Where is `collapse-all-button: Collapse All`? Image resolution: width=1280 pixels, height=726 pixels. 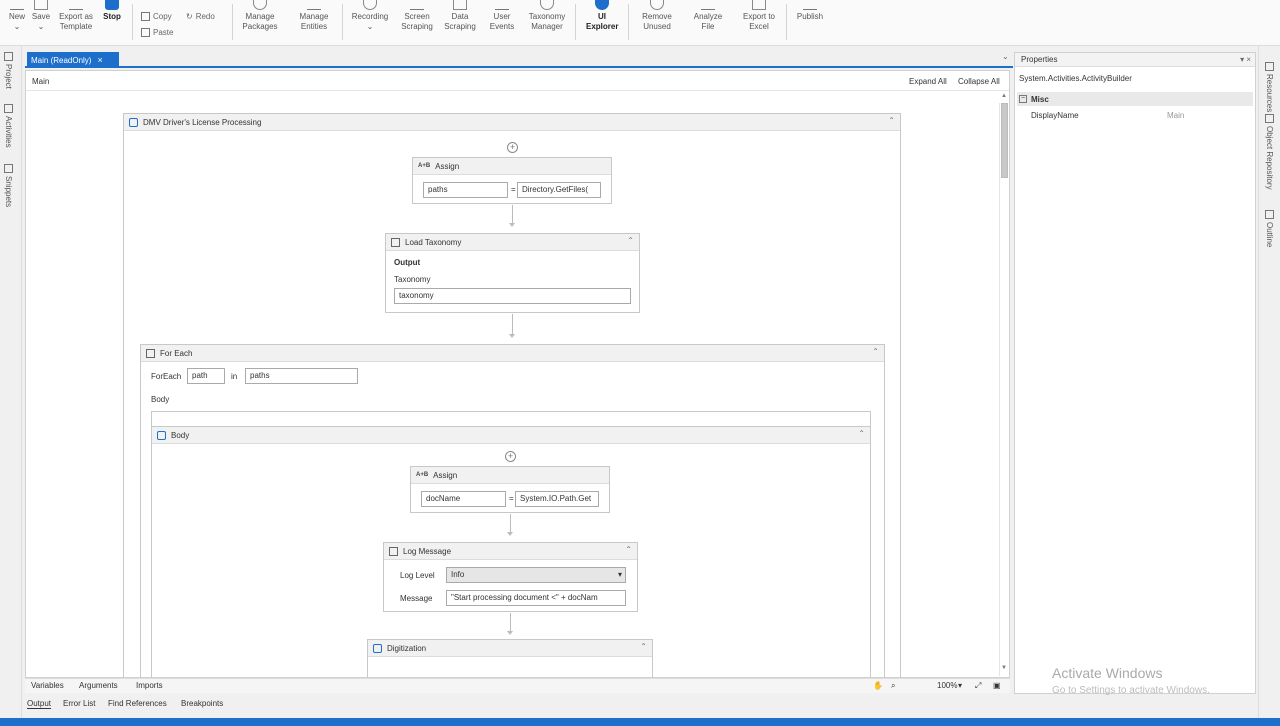 collapse-all-button: Collapse All is located at coordinates (979, 81).